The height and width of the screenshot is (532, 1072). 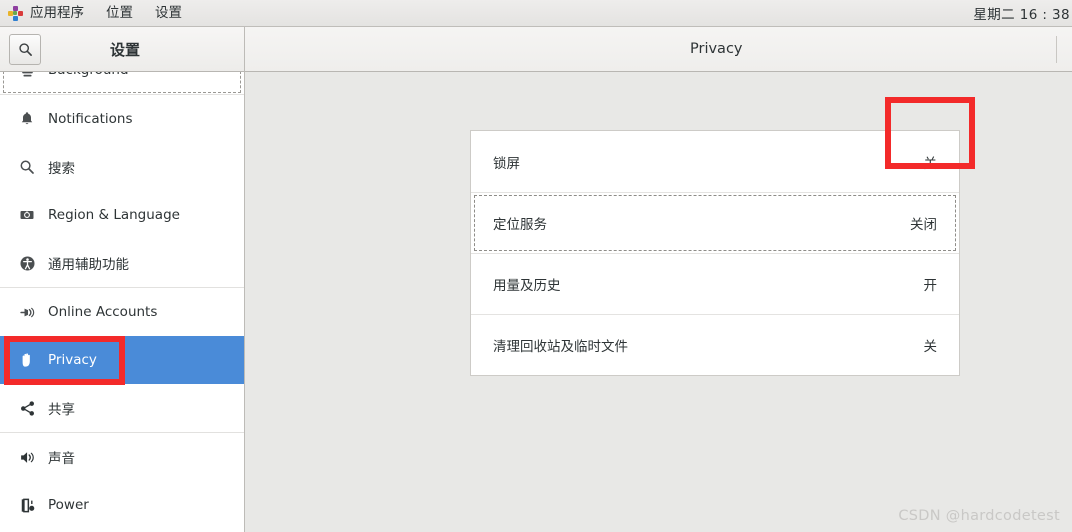 I want to click on flag-icon, so click(x=27, y=215).